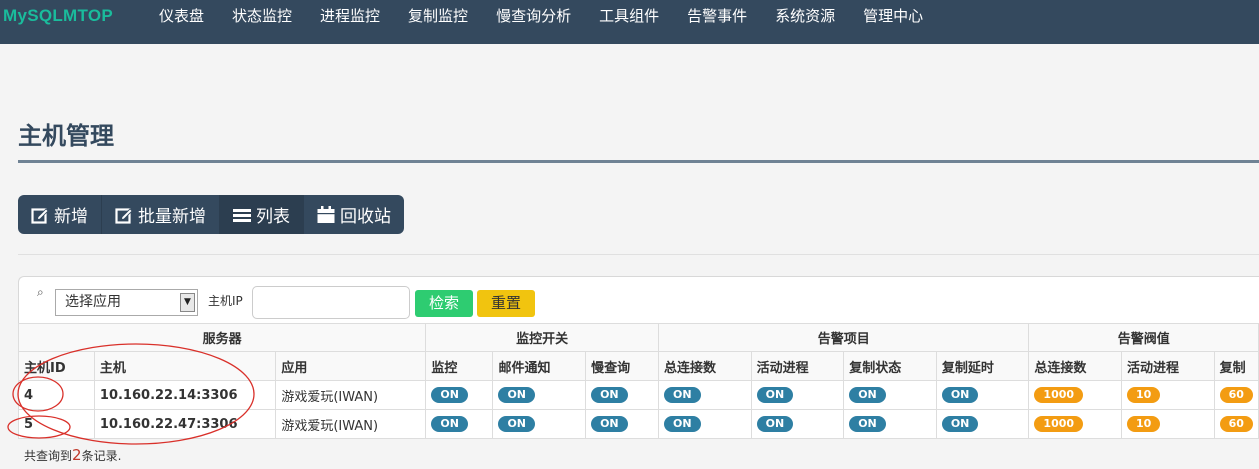 Image resolution: width=1259 pixels, height=469 pixels. Describe the element at coordinates (126, 302) in the screenshot. I see `app-select: 选择应用 ▼` at that location.